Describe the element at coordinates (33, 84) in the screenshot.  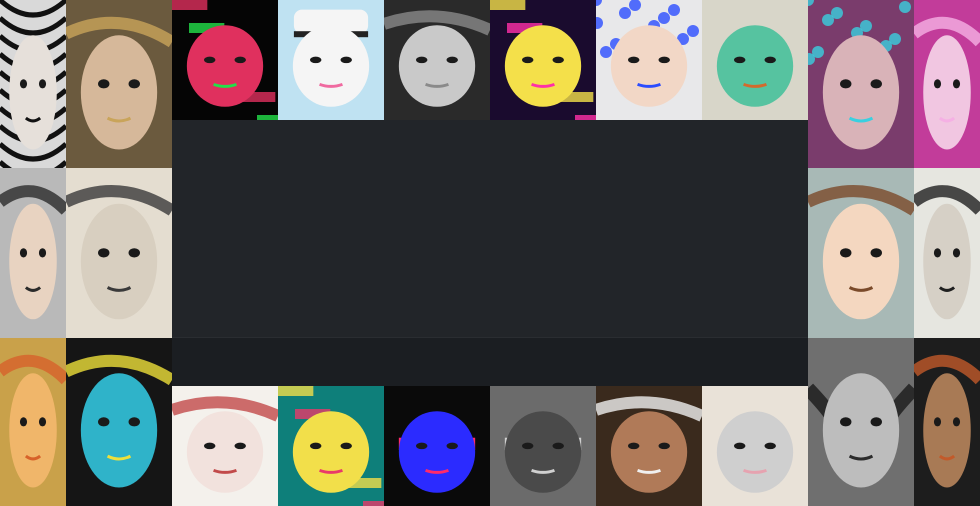
I see `gallery-tile-zebra-stripe-face` at that location.